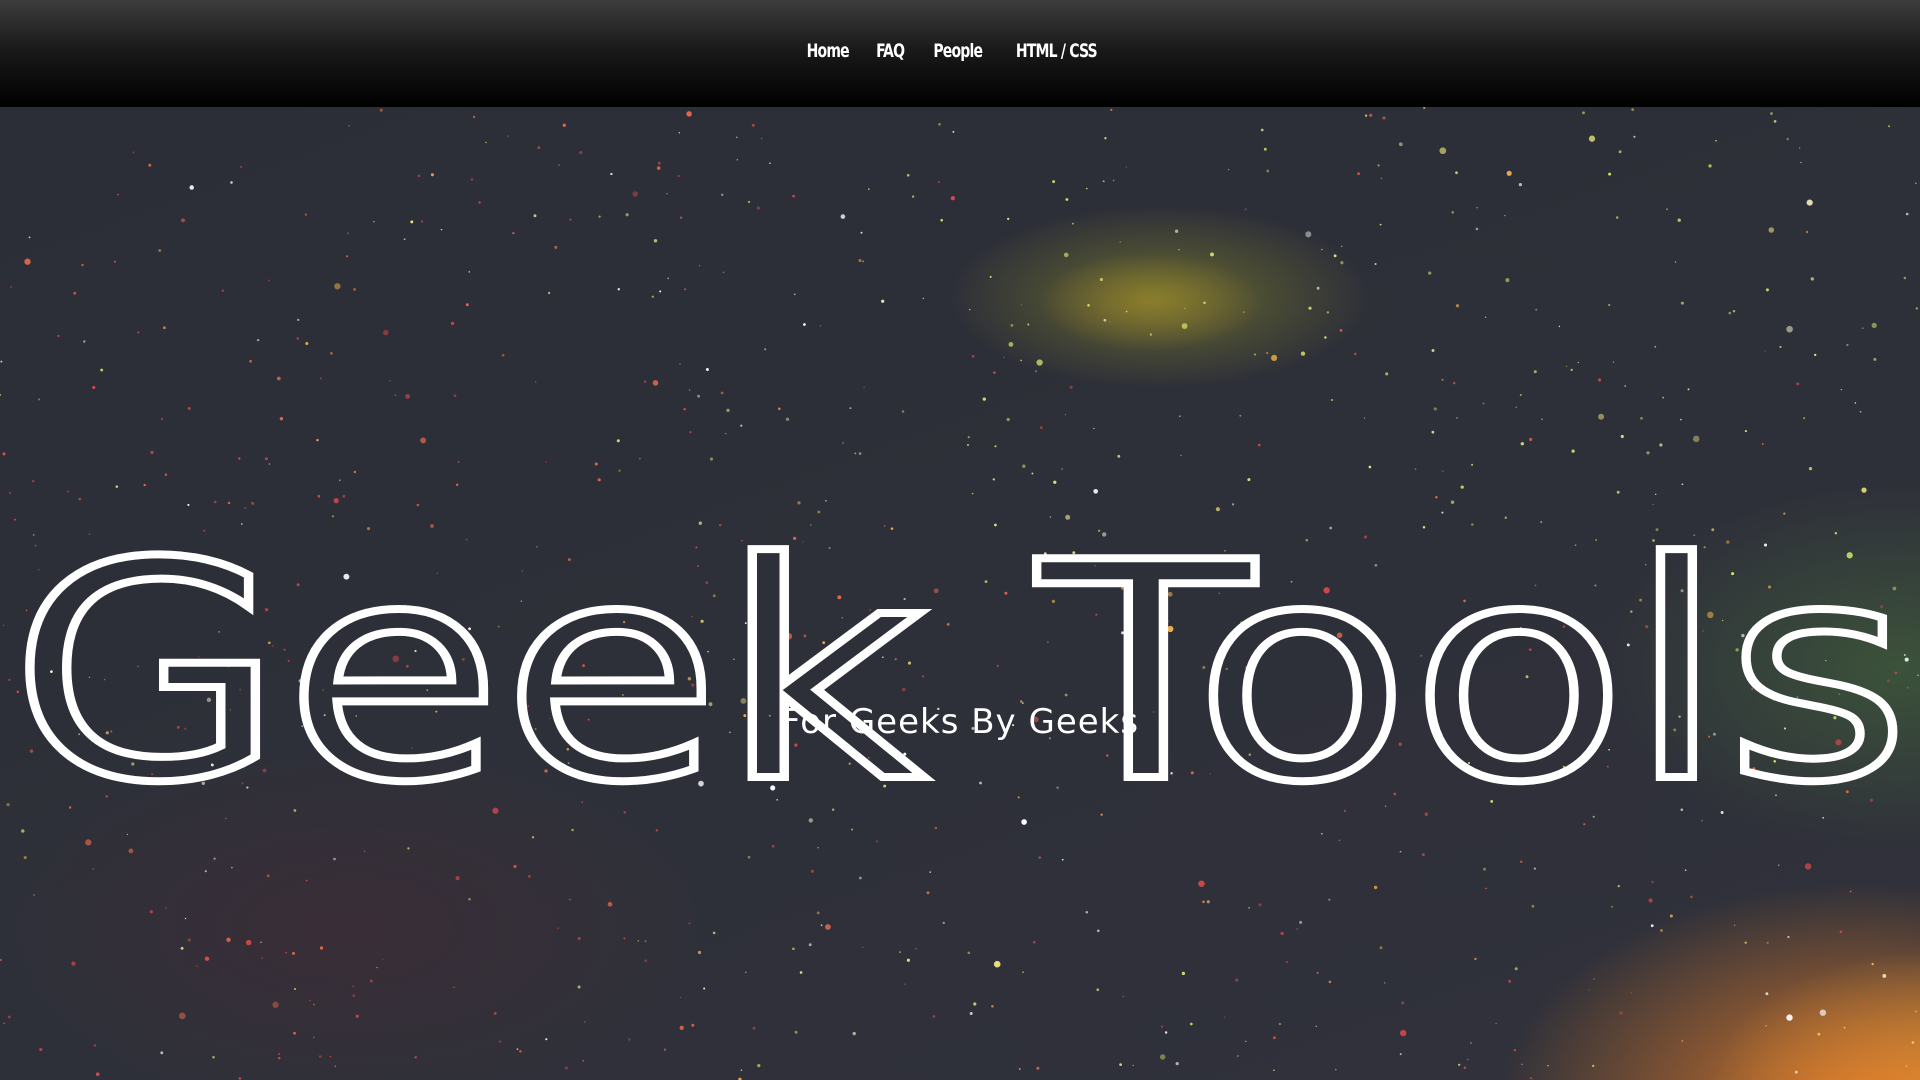  What do you see at coordinates (960, 722) in the screenshot?
I see `hero-subtitle: For Geeks By Geeks` at bounding box center [960, 722].